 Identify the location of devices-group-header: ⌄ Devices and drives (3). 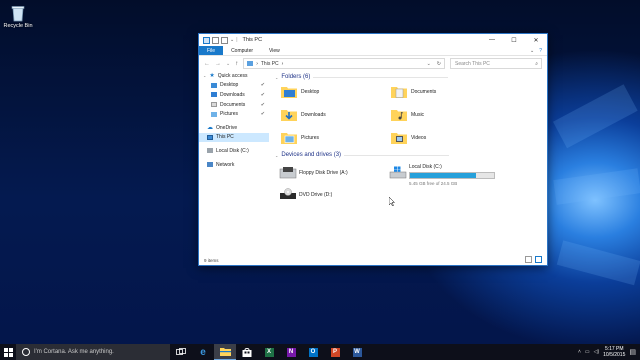
(362, 155).